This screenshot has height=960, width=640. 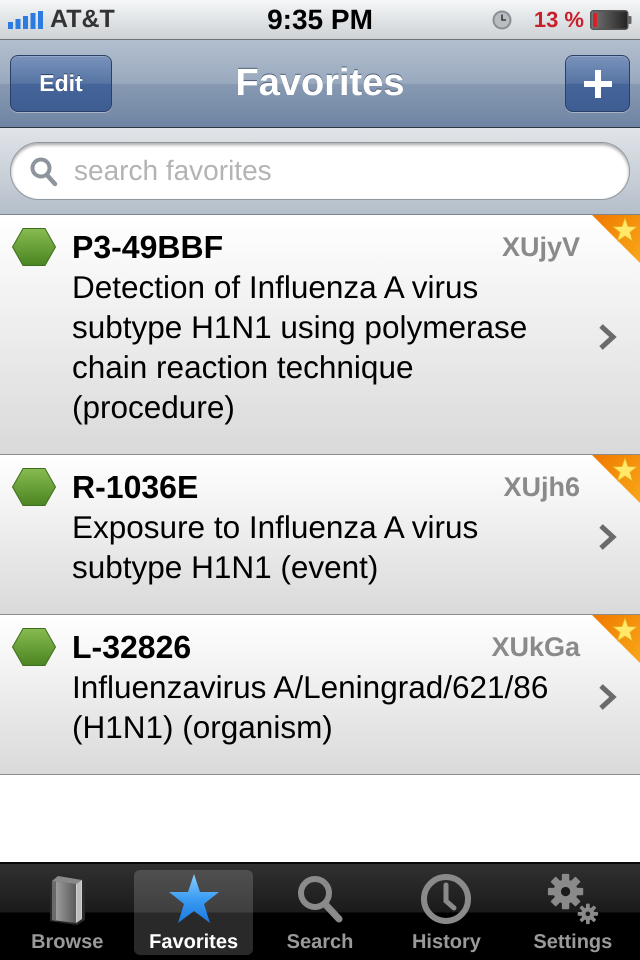 I want to click on tab-item: Favorites, so click(x=193, y=912).